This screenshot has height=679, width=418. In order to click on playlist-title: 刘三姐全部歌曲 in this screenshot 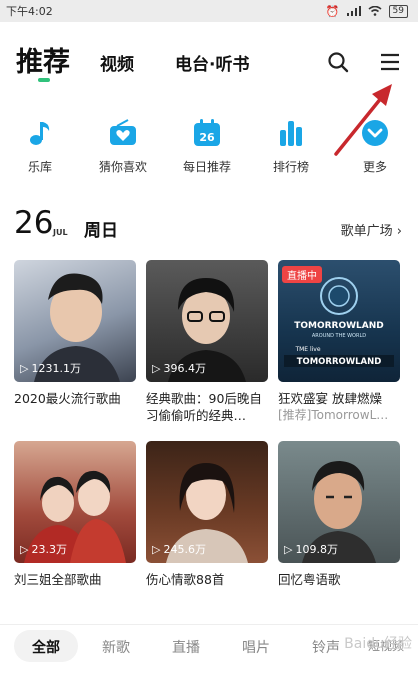, I will do `click(58, 579)`.